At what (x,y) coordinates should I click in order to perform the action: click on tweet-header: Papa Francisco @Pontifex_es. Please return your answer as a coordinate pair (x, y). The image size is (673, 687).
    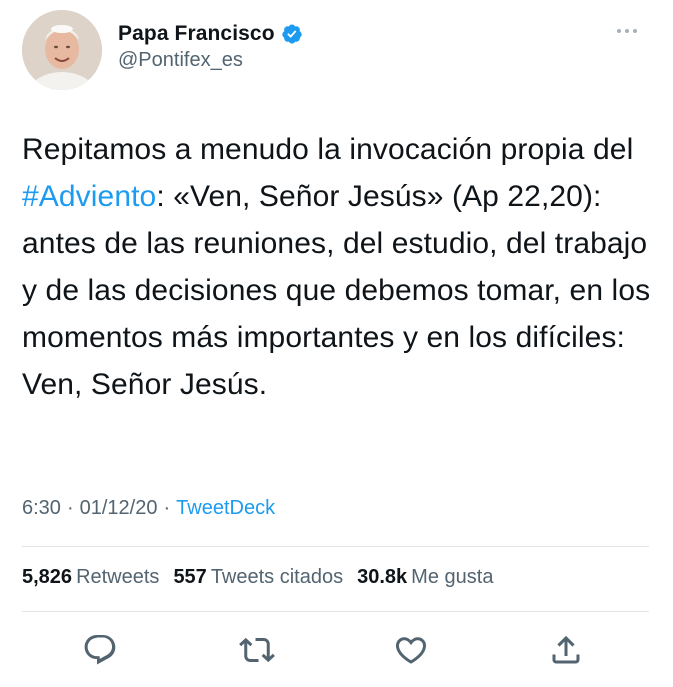
    Looking at the image, I should click on (335, 50).